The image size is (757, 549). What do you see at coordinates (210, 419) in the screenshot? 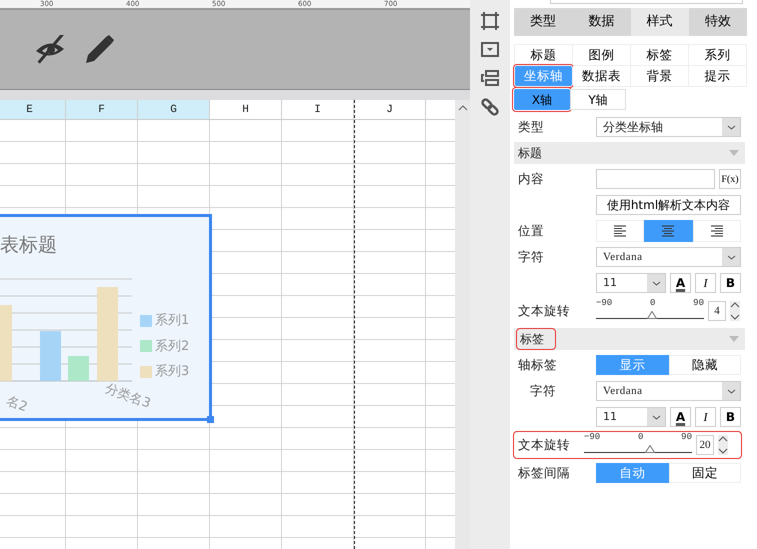
I see `resize-handle` at bounding box center [210, 419].